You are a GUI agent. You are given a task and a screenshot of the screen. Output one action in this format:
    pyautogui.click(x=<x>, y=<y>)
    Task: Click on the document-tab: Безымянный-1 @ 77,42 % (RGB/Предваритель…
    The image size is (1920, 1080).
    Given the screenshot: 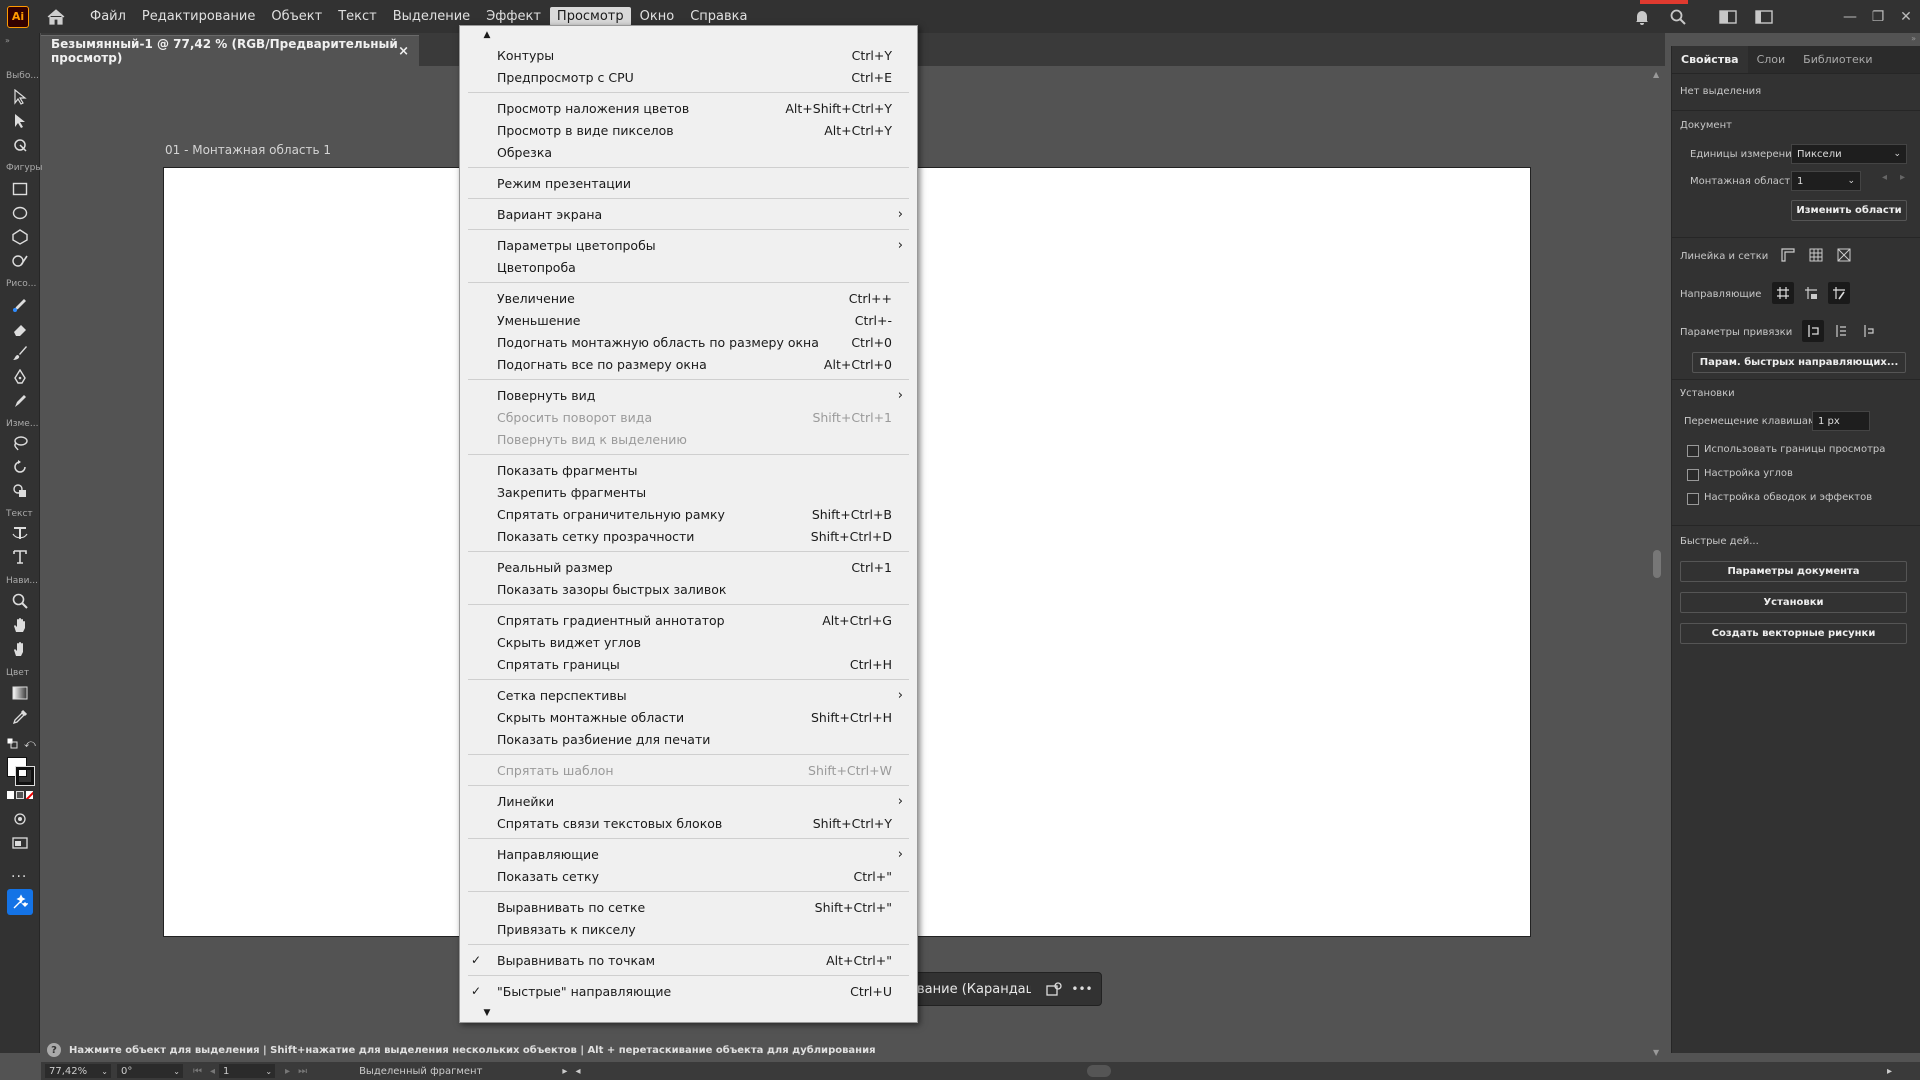 What is the action you would take?
    pyautogui.click(x=230, y=50)
    